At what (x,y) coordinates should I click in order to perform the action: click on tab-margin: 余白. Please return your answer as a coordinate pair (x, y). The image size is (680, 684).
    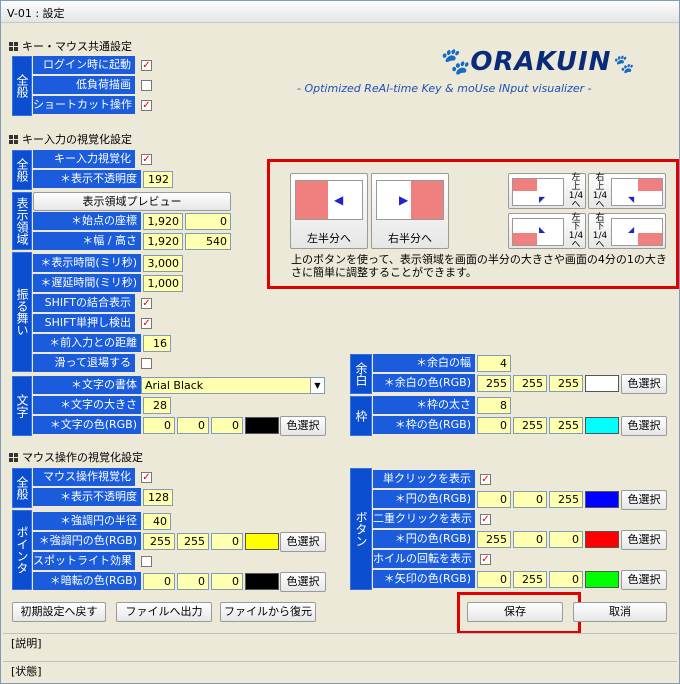
    Looking at the image, I should click on (361, 374).